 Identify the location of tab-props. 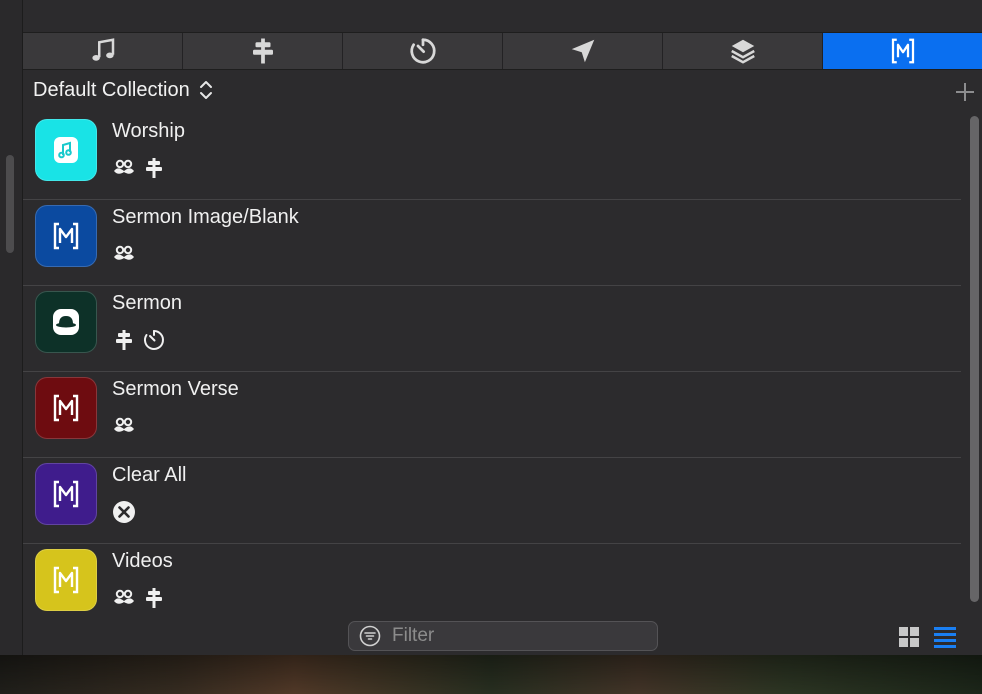
(743, 51).